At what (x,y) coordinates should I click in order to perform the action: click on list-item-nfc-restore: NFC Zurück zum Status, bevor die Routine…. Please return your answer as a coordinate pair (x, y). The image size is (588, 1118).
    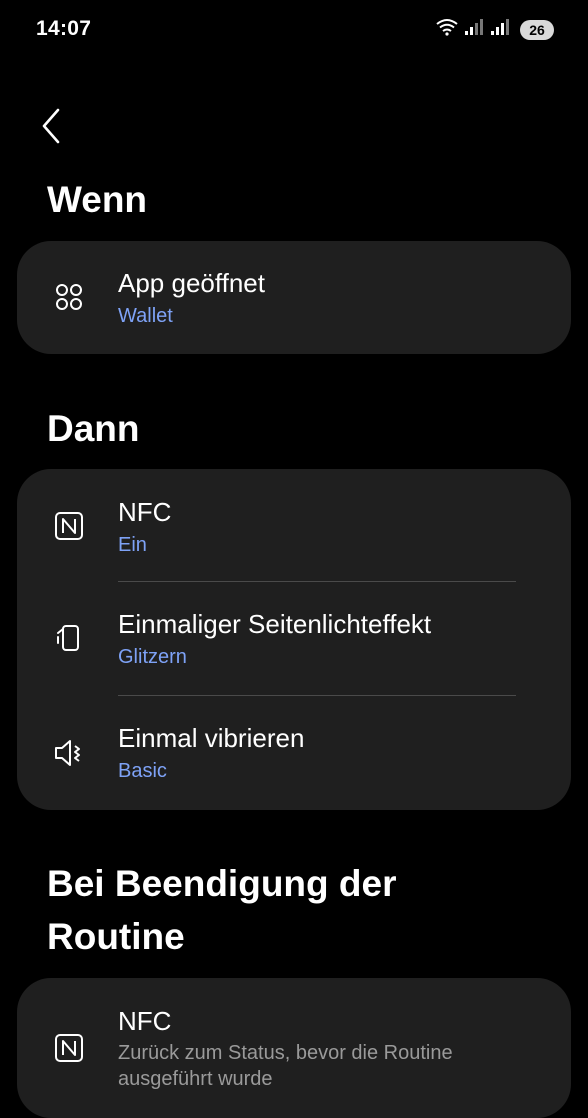
    Looking at the image, I should click on (294, 1048).